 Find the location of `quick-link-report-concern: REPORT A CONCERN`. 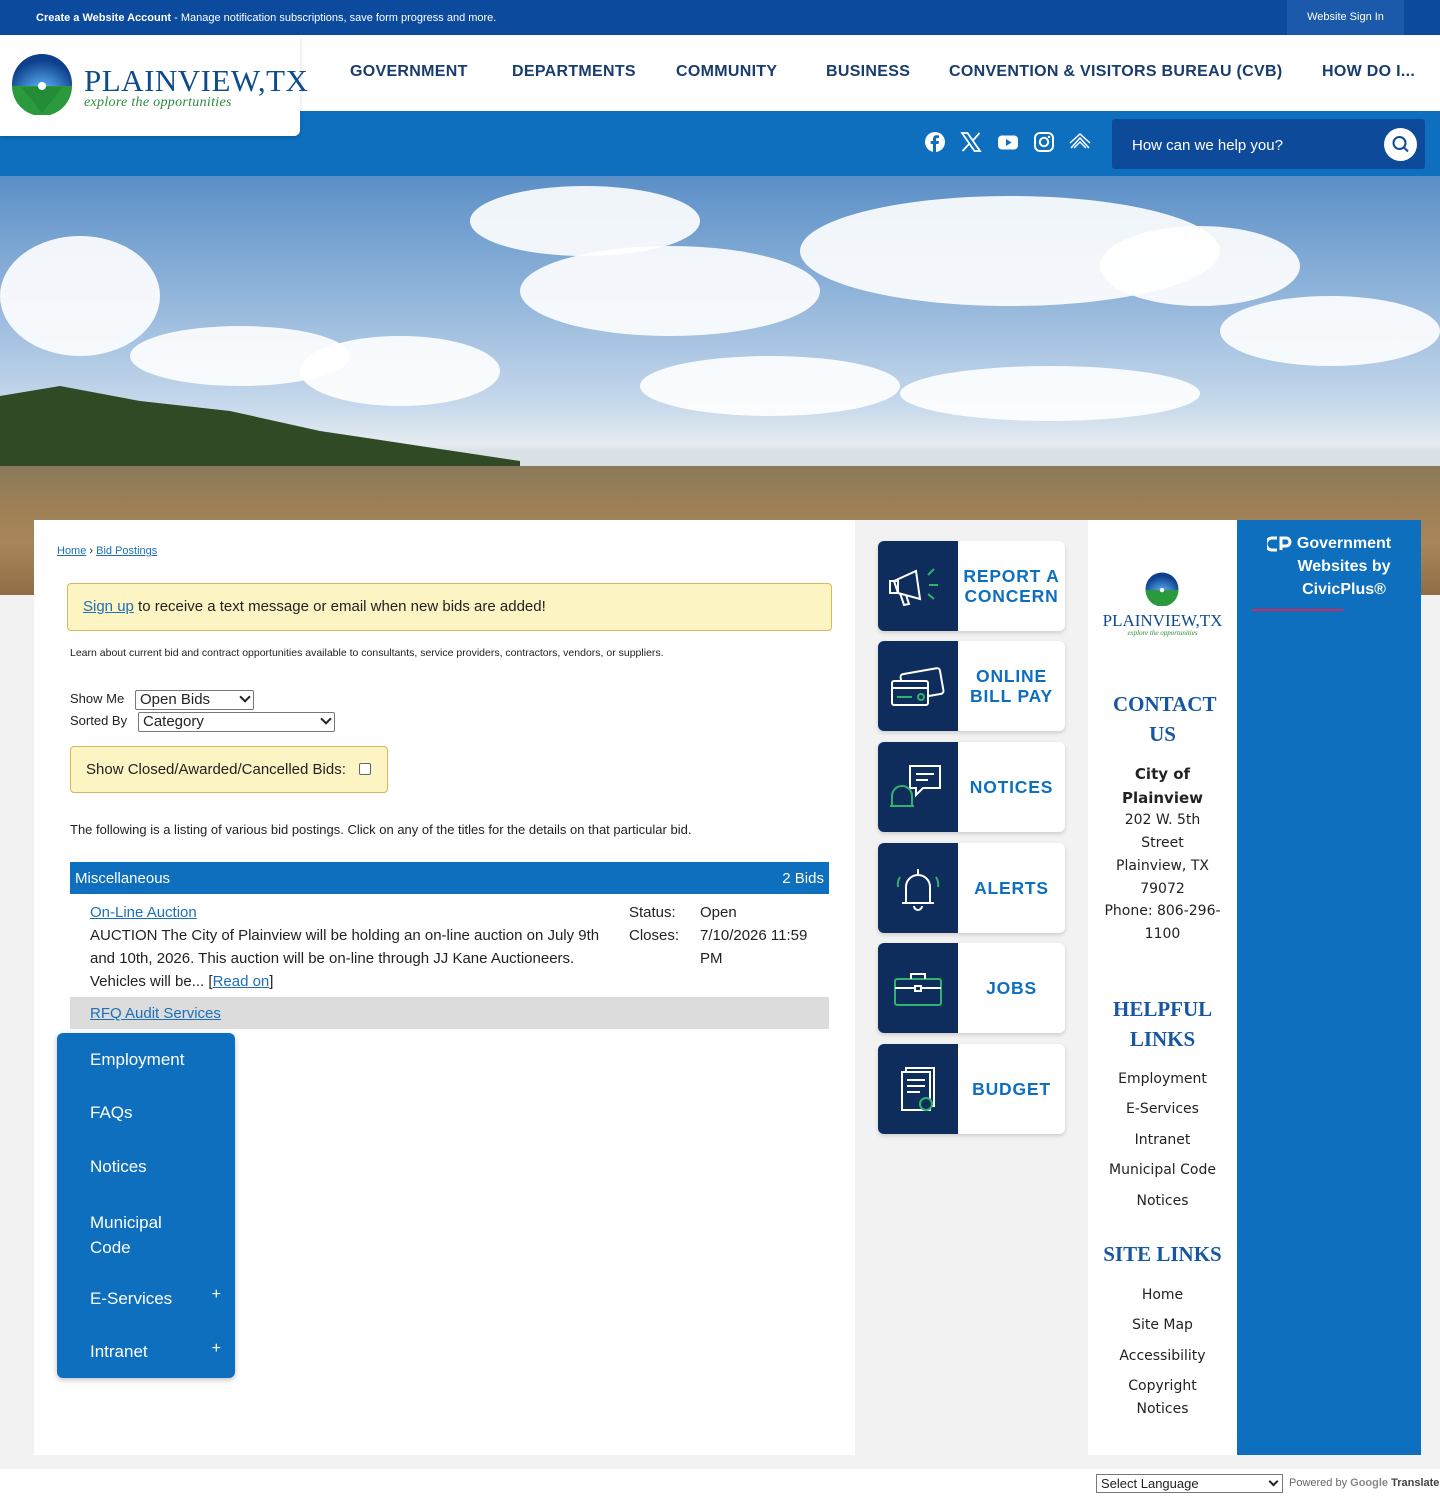

quick-link-report-concern: REPORT A CONCERN is located at coordinates (971, 586).